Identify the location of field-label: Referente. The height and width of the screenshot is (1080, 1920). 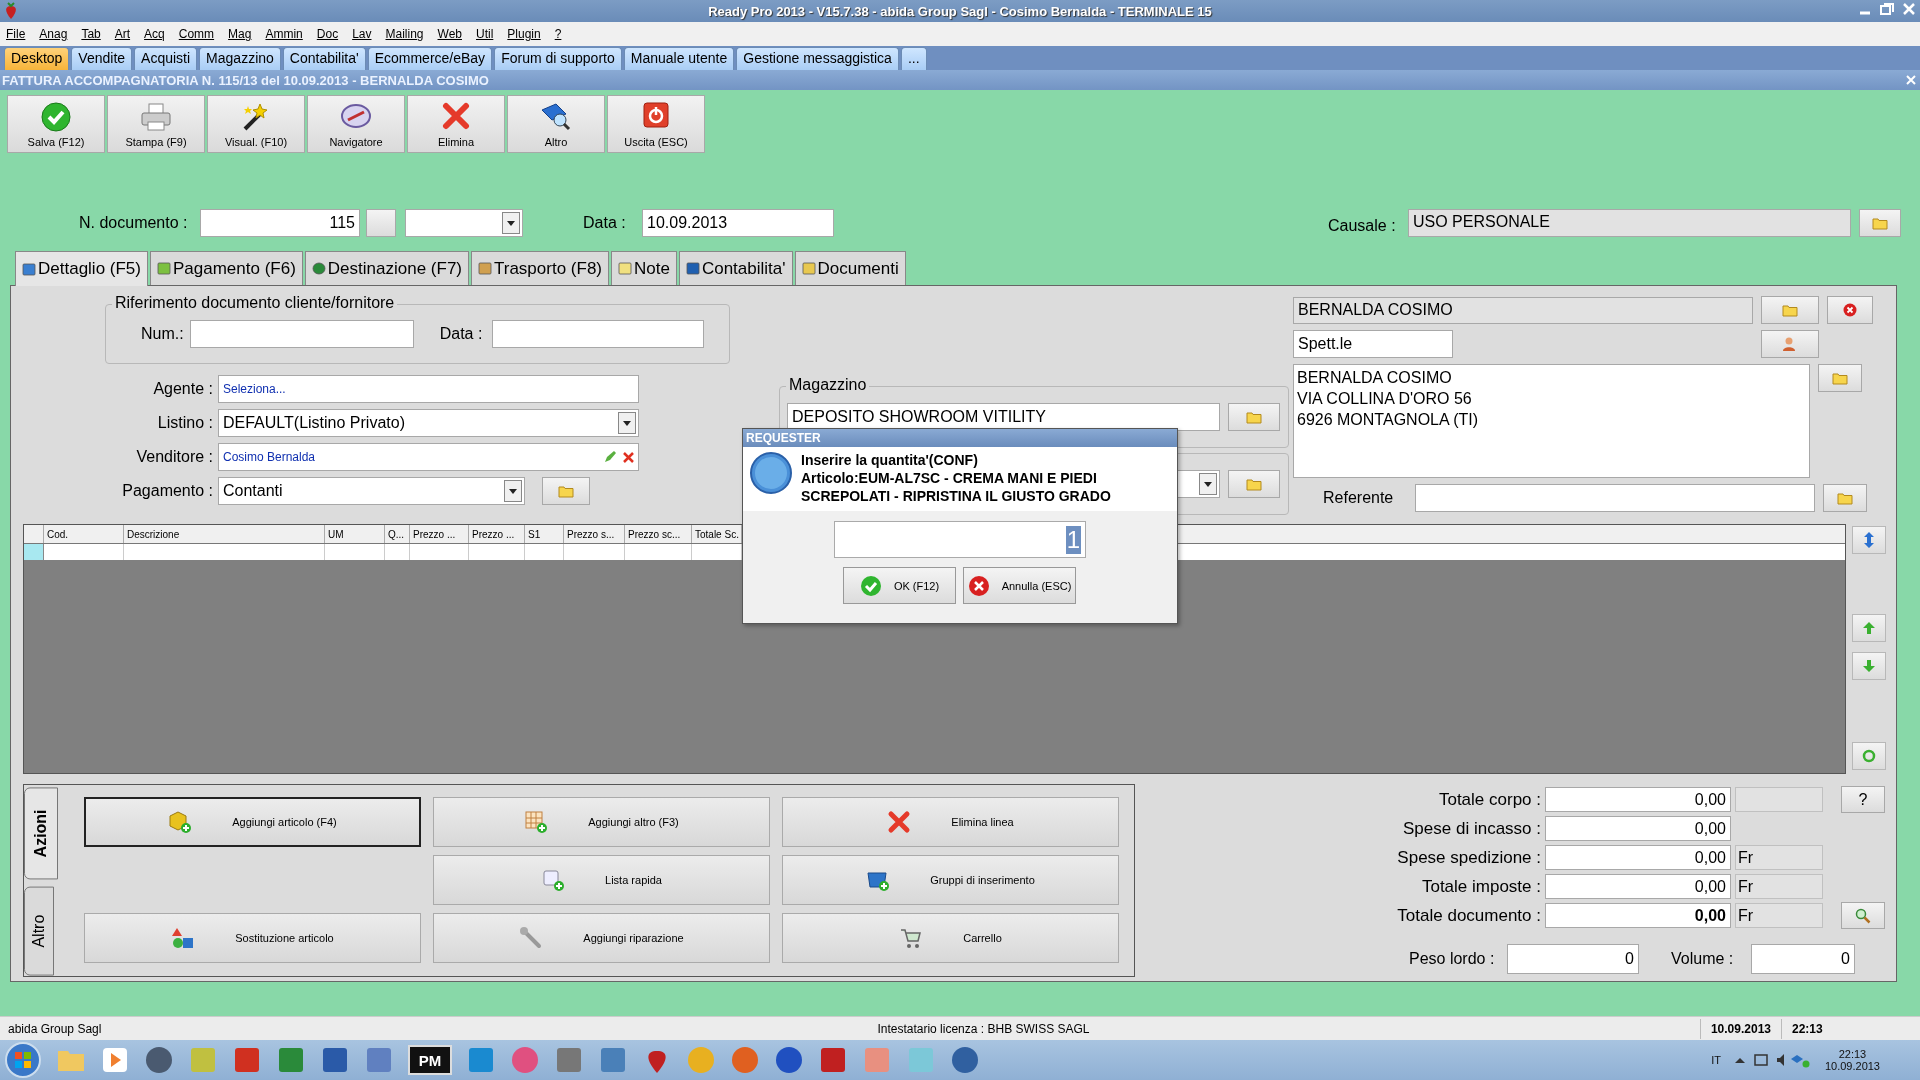
(1359, 498).